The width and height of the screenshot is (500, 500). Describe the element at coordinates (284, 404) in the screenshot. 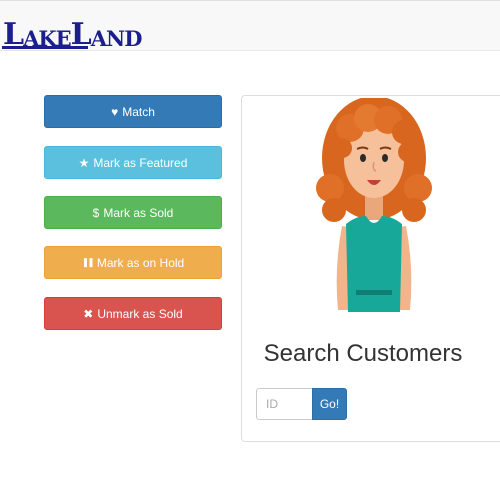

I see `customer-id-input` at that location.